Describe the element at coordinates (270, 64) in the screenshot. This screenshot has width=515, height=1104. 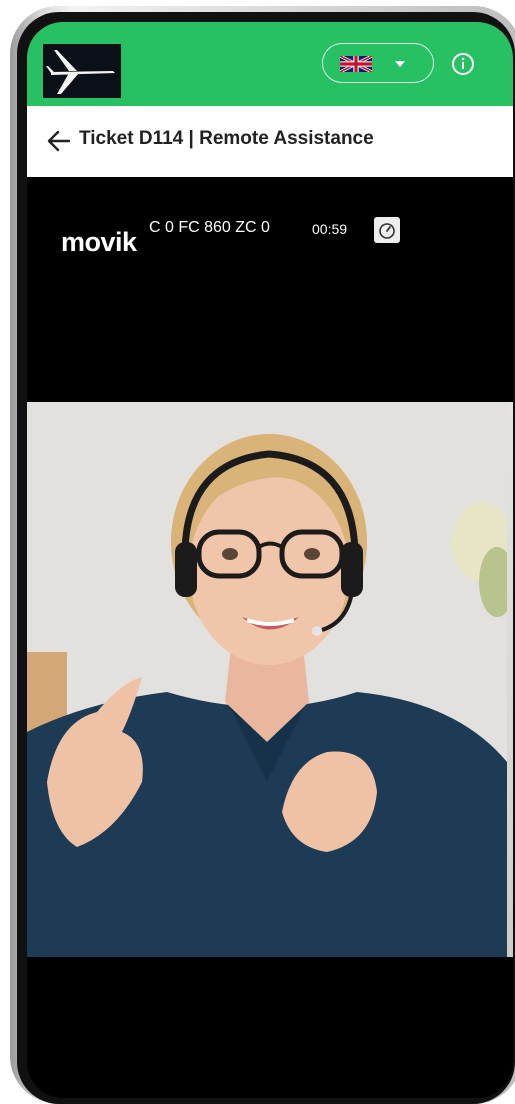
I see `top-app-bar` at that location.